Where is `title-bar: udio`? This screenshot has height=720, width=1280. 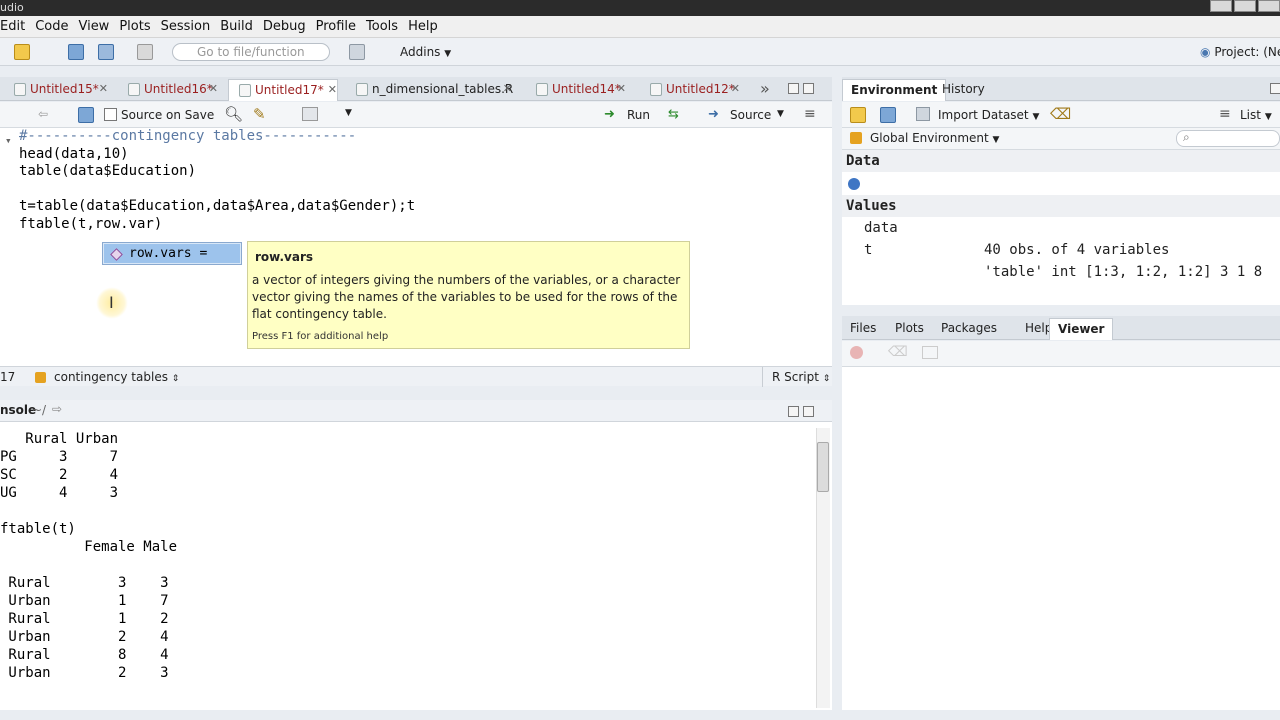 title-bar: udio is located at coordinates (640, 8).